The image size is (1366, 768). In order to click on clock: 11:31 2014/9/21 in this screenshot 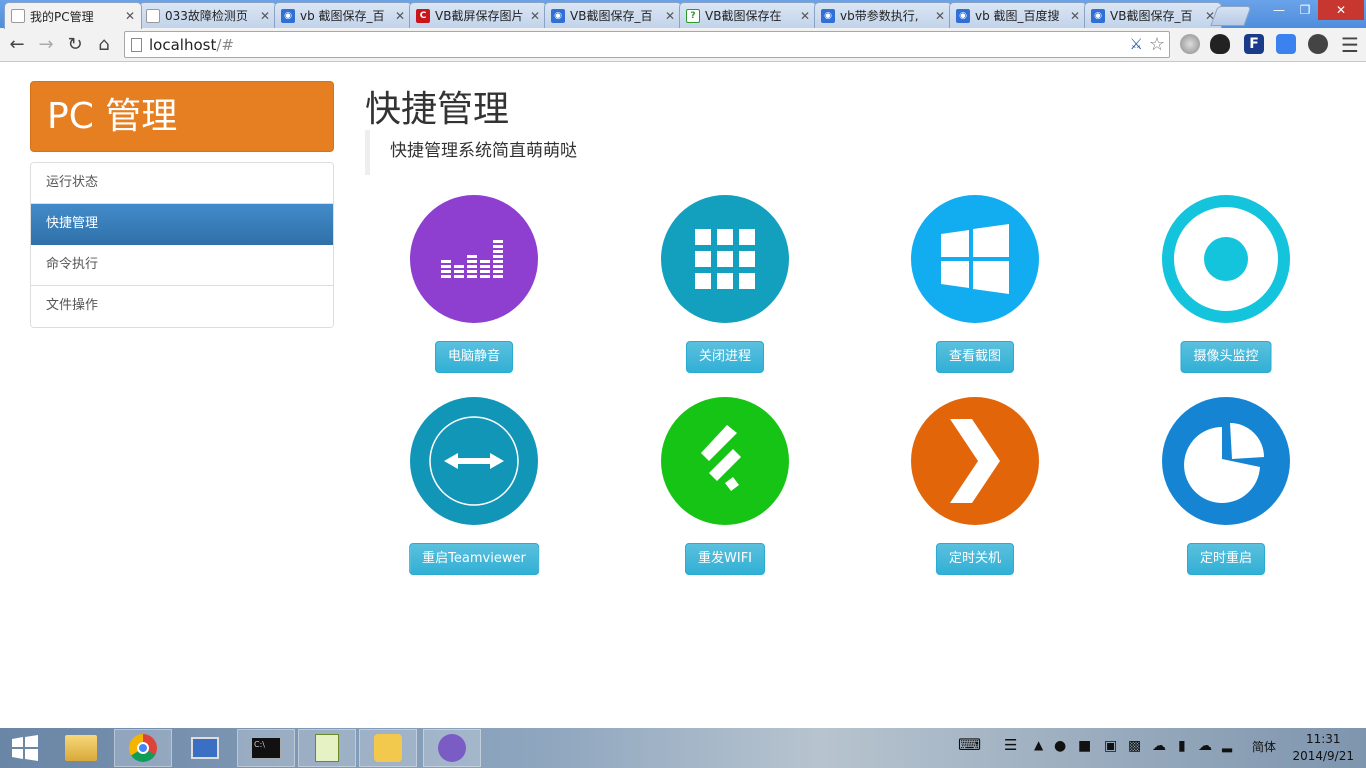, I will do `click(1323, 748)`.